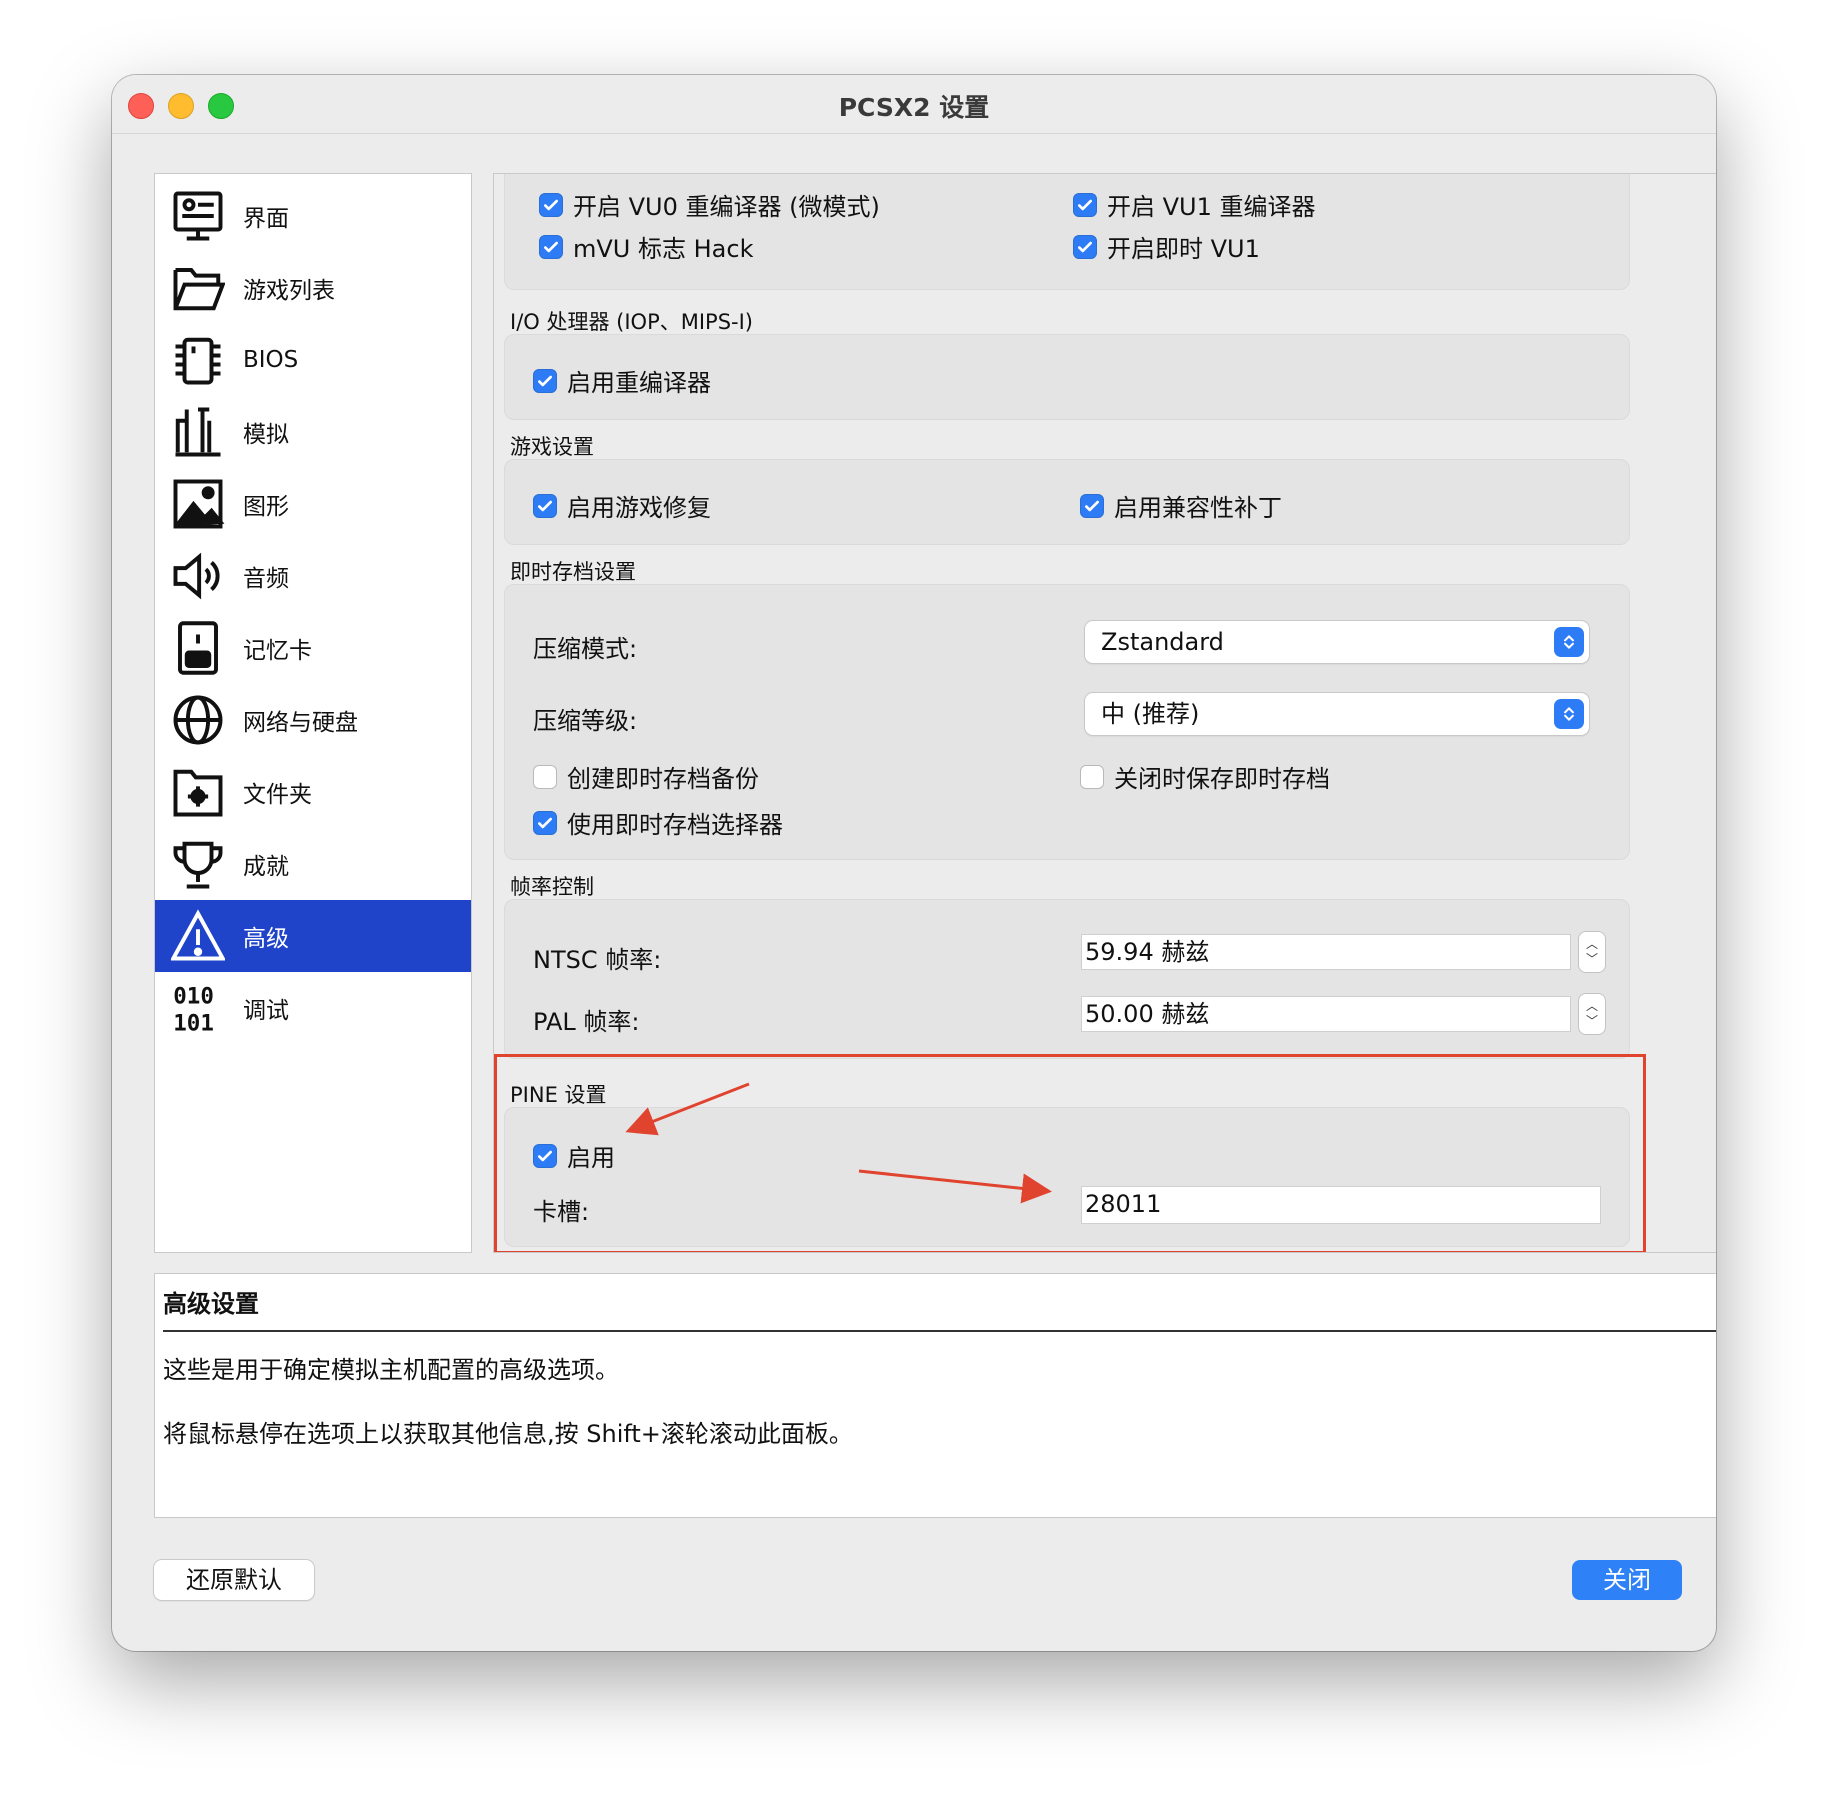 Image resolution: width=1824 pixels, height=1796 pixels. I want to click on option-label: 开启 VU1 重编译器, so click(1211, 207).